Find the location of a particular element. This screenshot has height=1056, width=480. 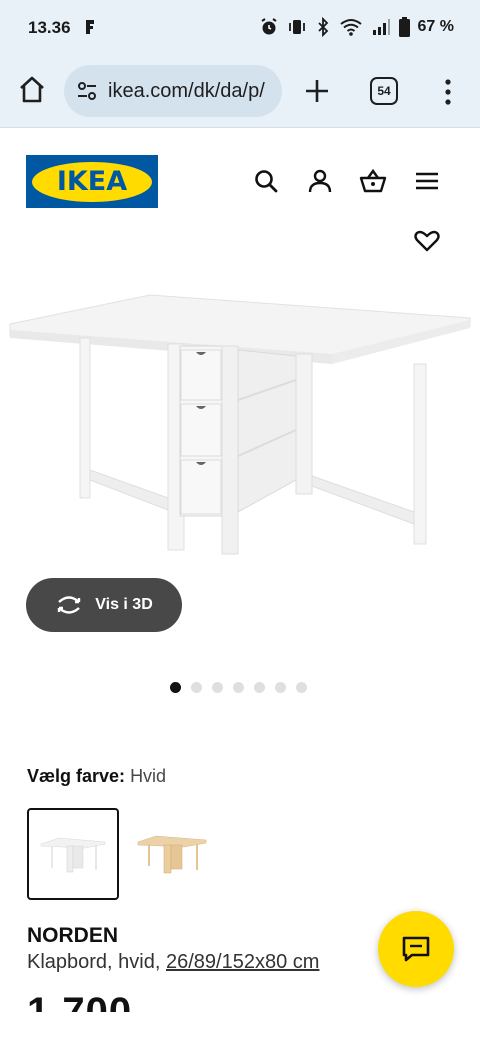

product-description: Klapbord, hvid, 26/89/152x80 cm is located at coordinates (173, 962).